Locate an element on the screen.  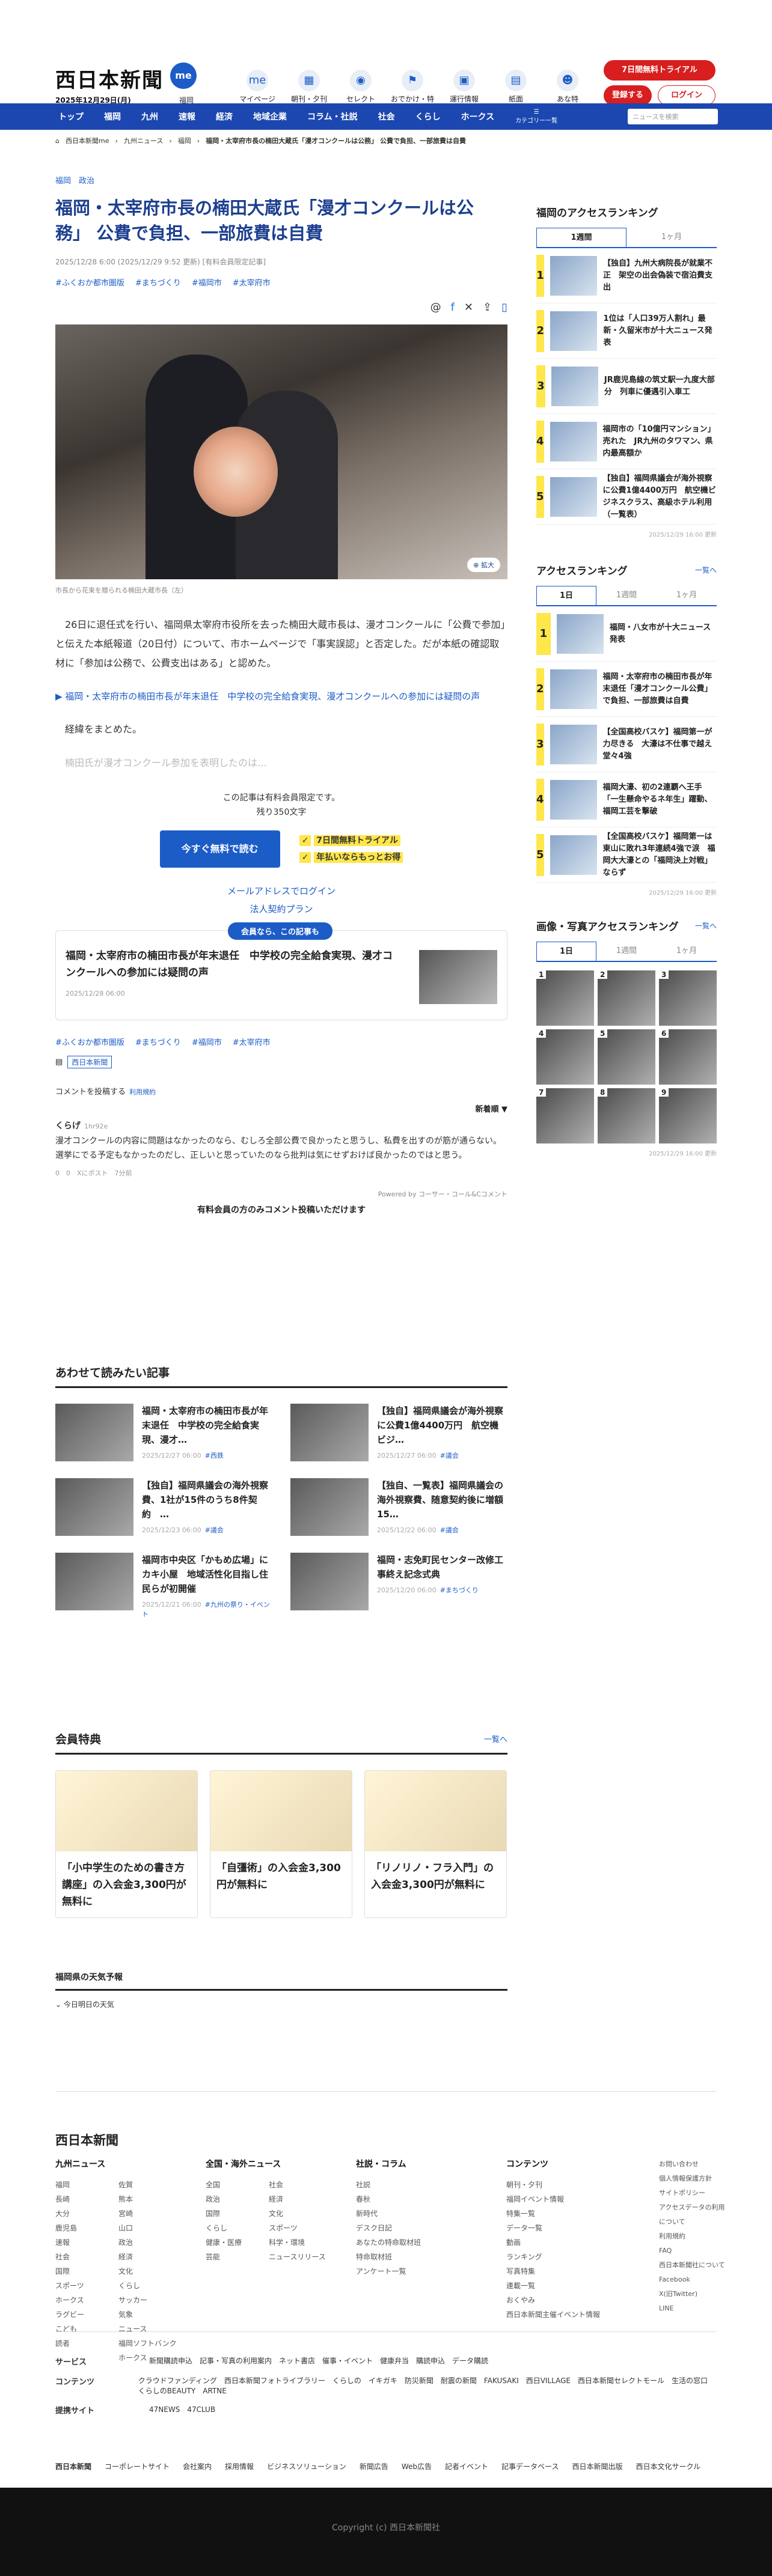
threads-icon: @ is located at coordinates (435, 307).